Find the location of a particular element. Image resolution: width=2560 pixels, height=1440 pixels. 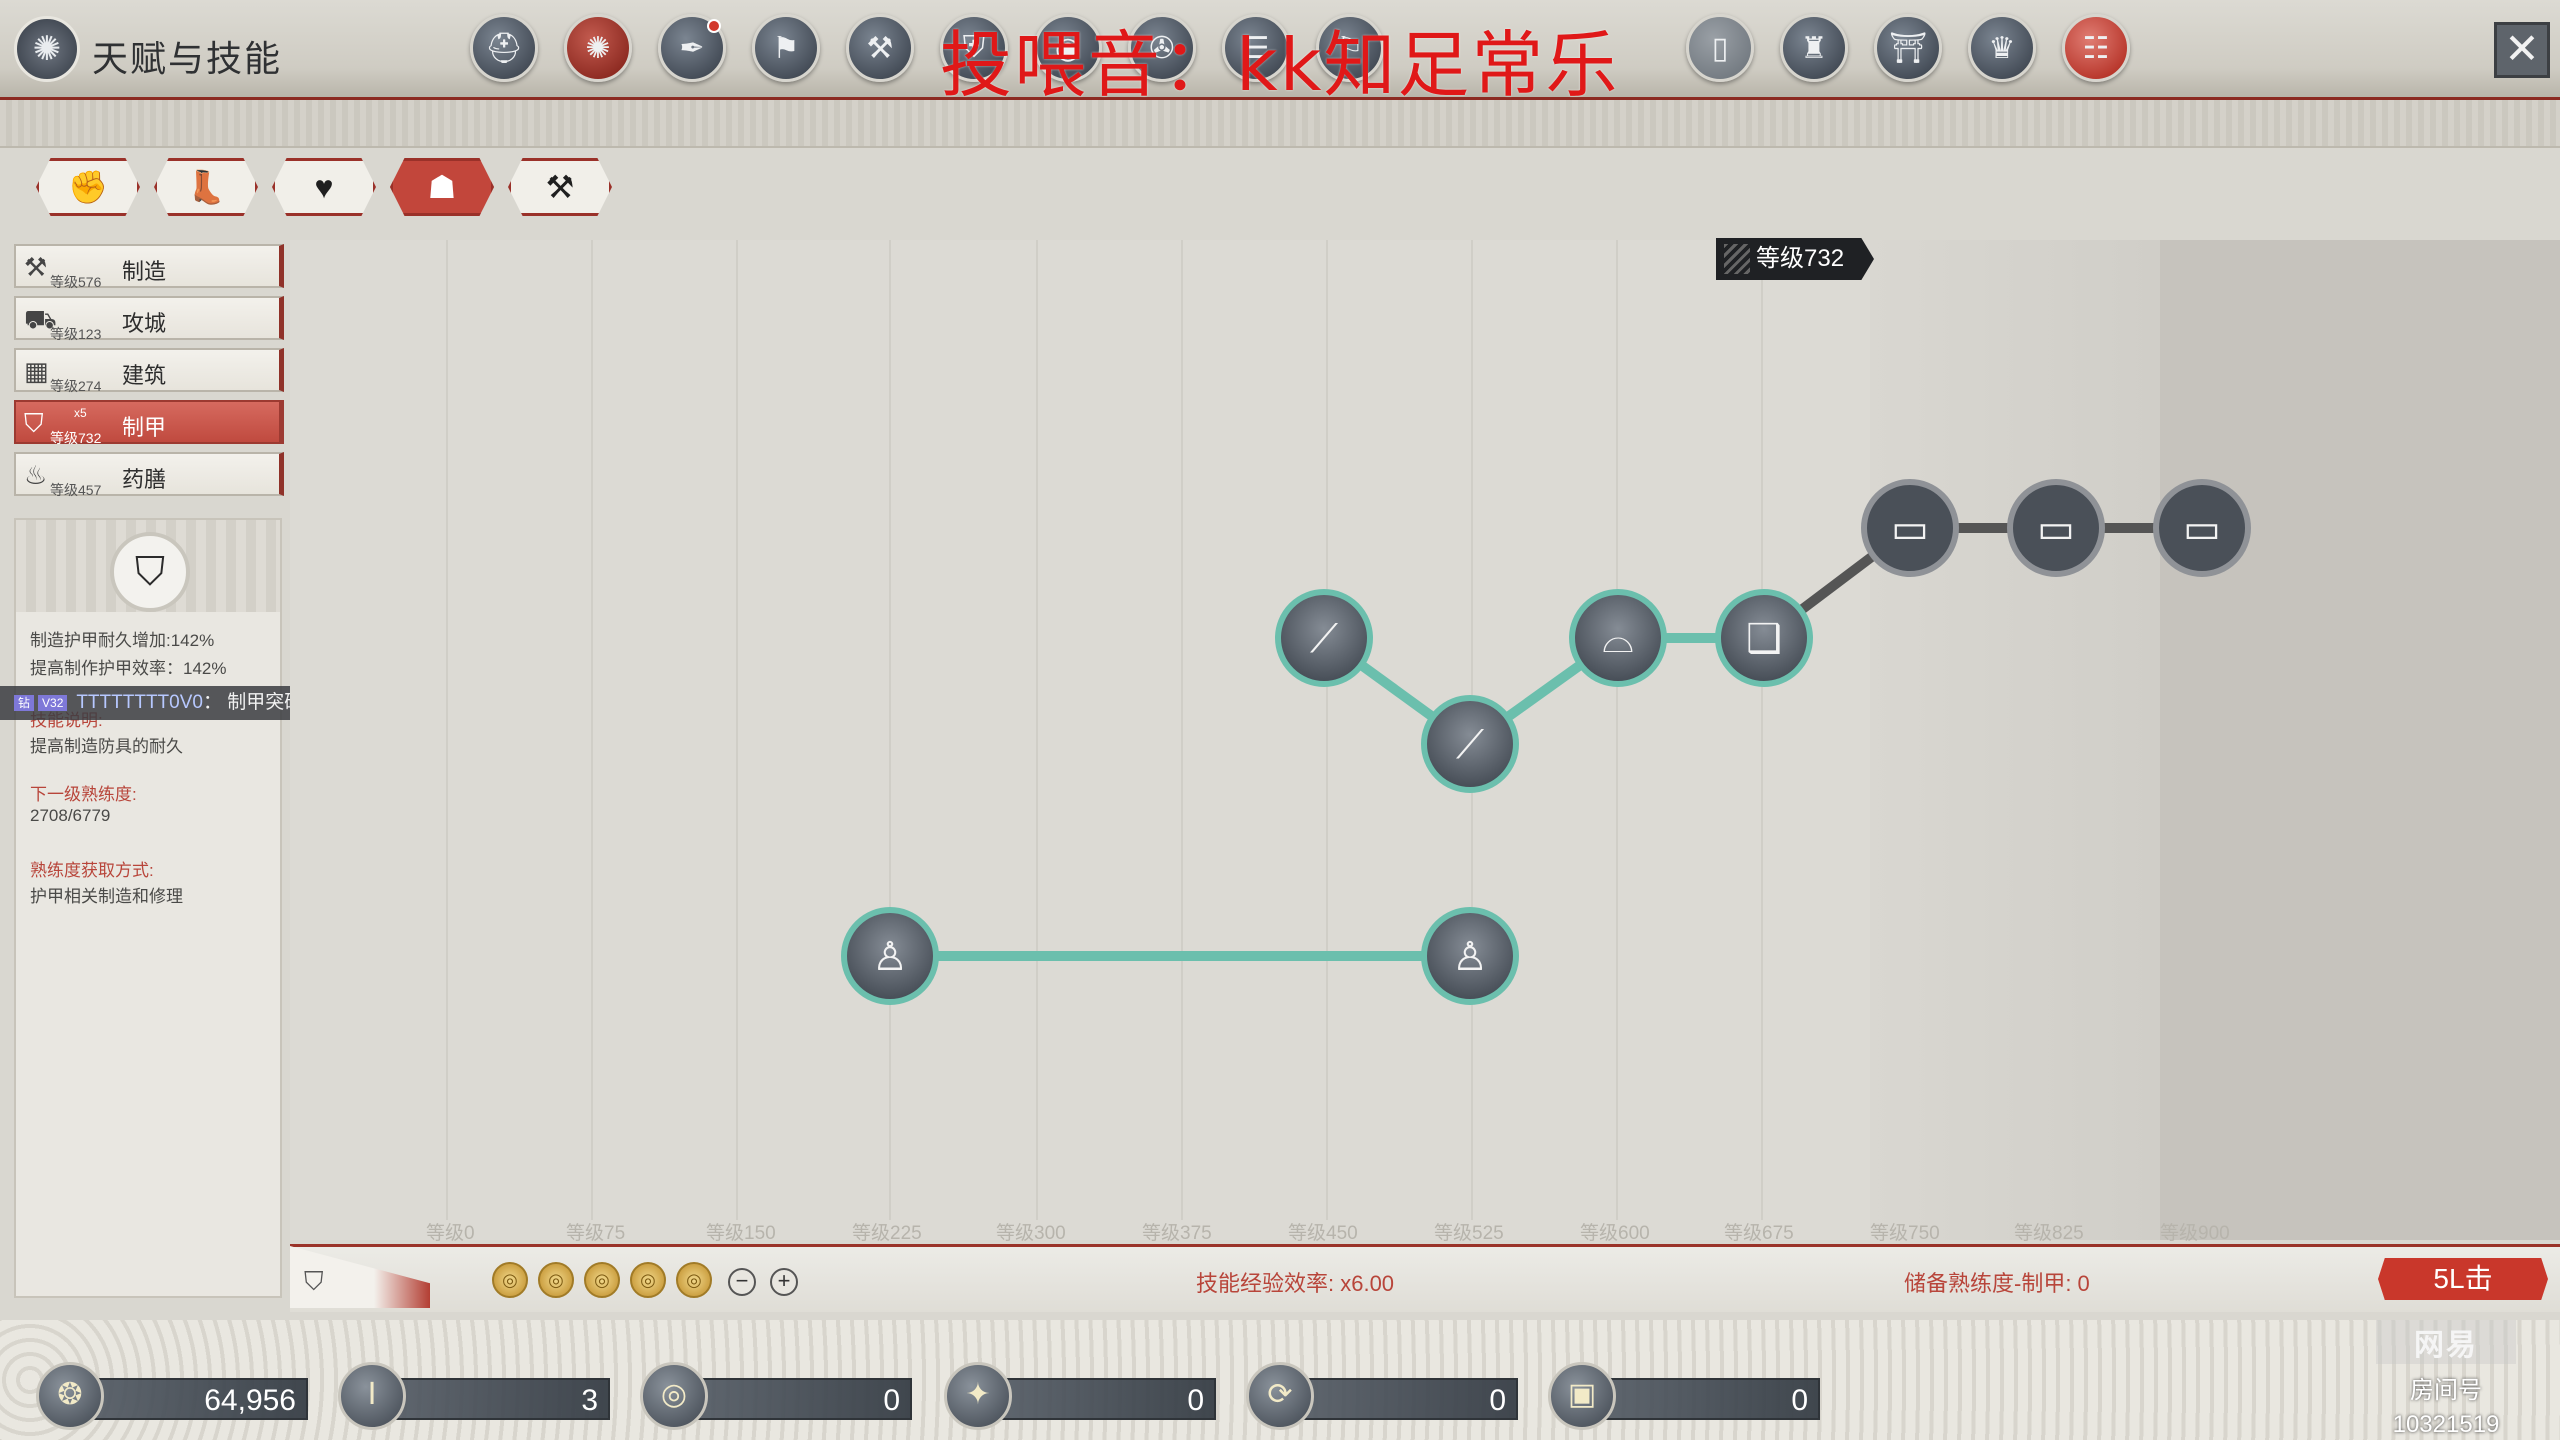

flag-mark is located at coordinates (1737, 259).